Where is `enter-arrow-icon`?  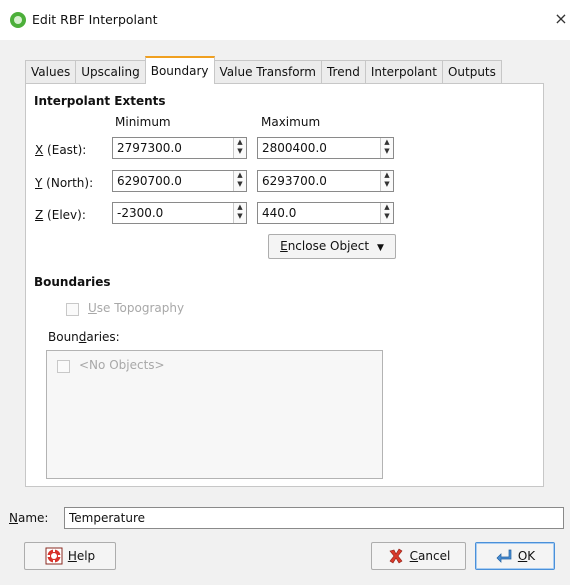
enter-arrow-icon is located at coordinates (504, 556).